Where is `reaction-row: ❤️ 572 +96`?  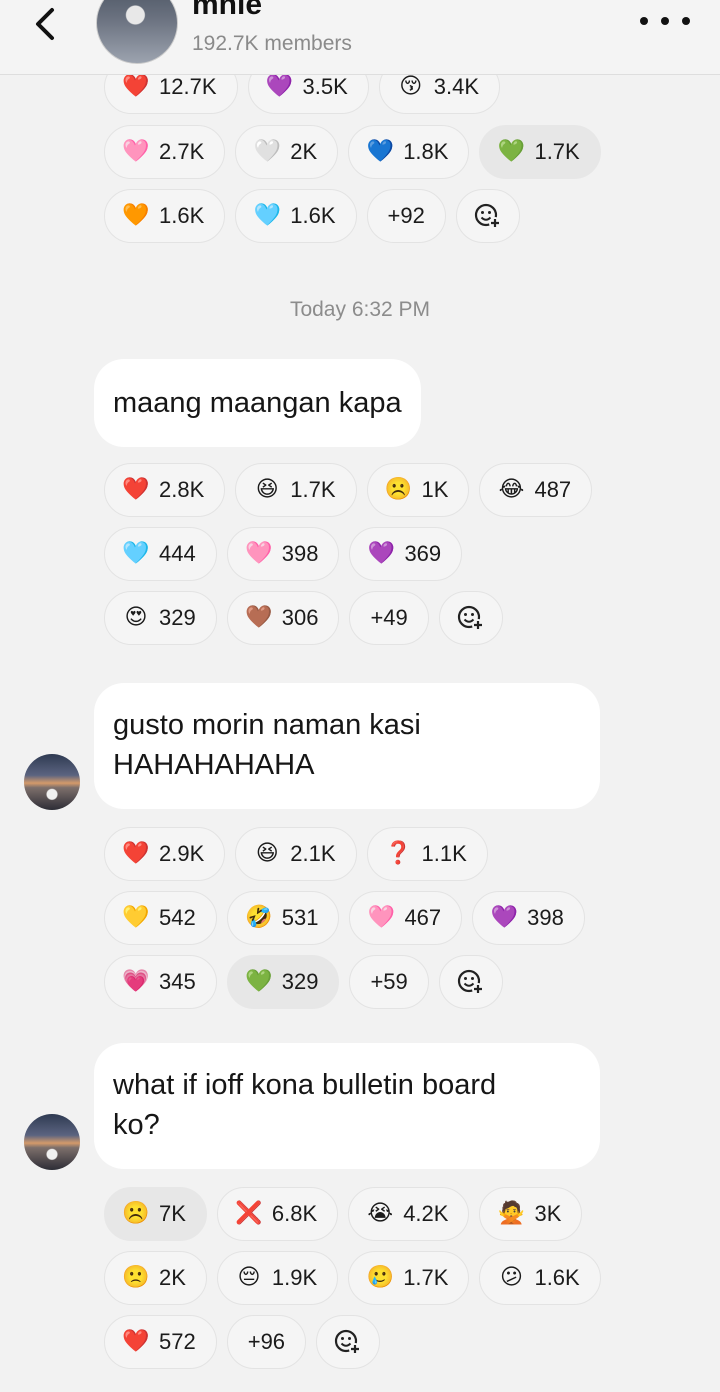
reaction-row: ❤️ 572 +96 is located at coordinates (242, 1342).